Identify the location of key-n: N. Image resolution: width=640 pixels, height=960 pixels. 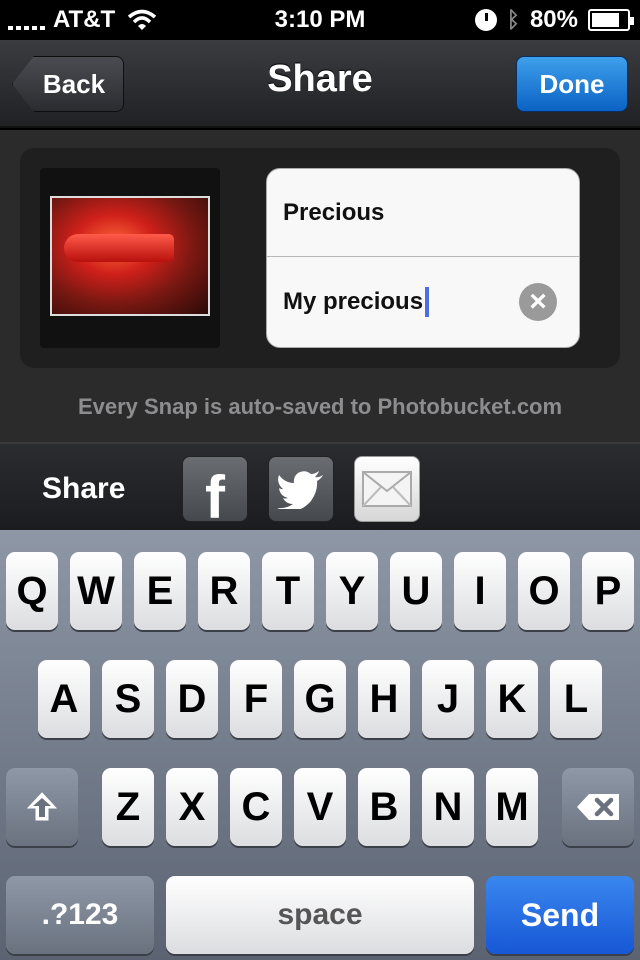
(448, 807).